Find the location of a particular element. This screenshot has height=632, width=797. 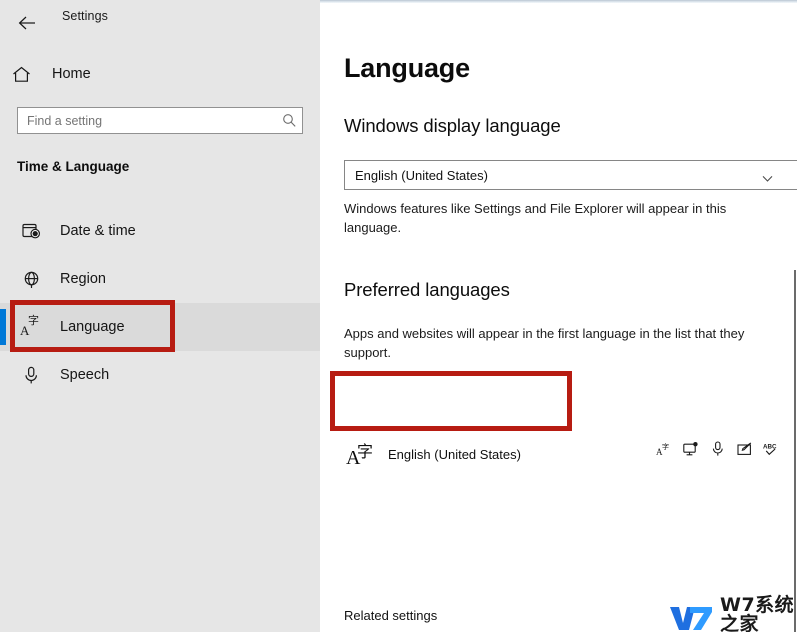

language-pack-icon: A 字 is located at coordinates (663, 449).